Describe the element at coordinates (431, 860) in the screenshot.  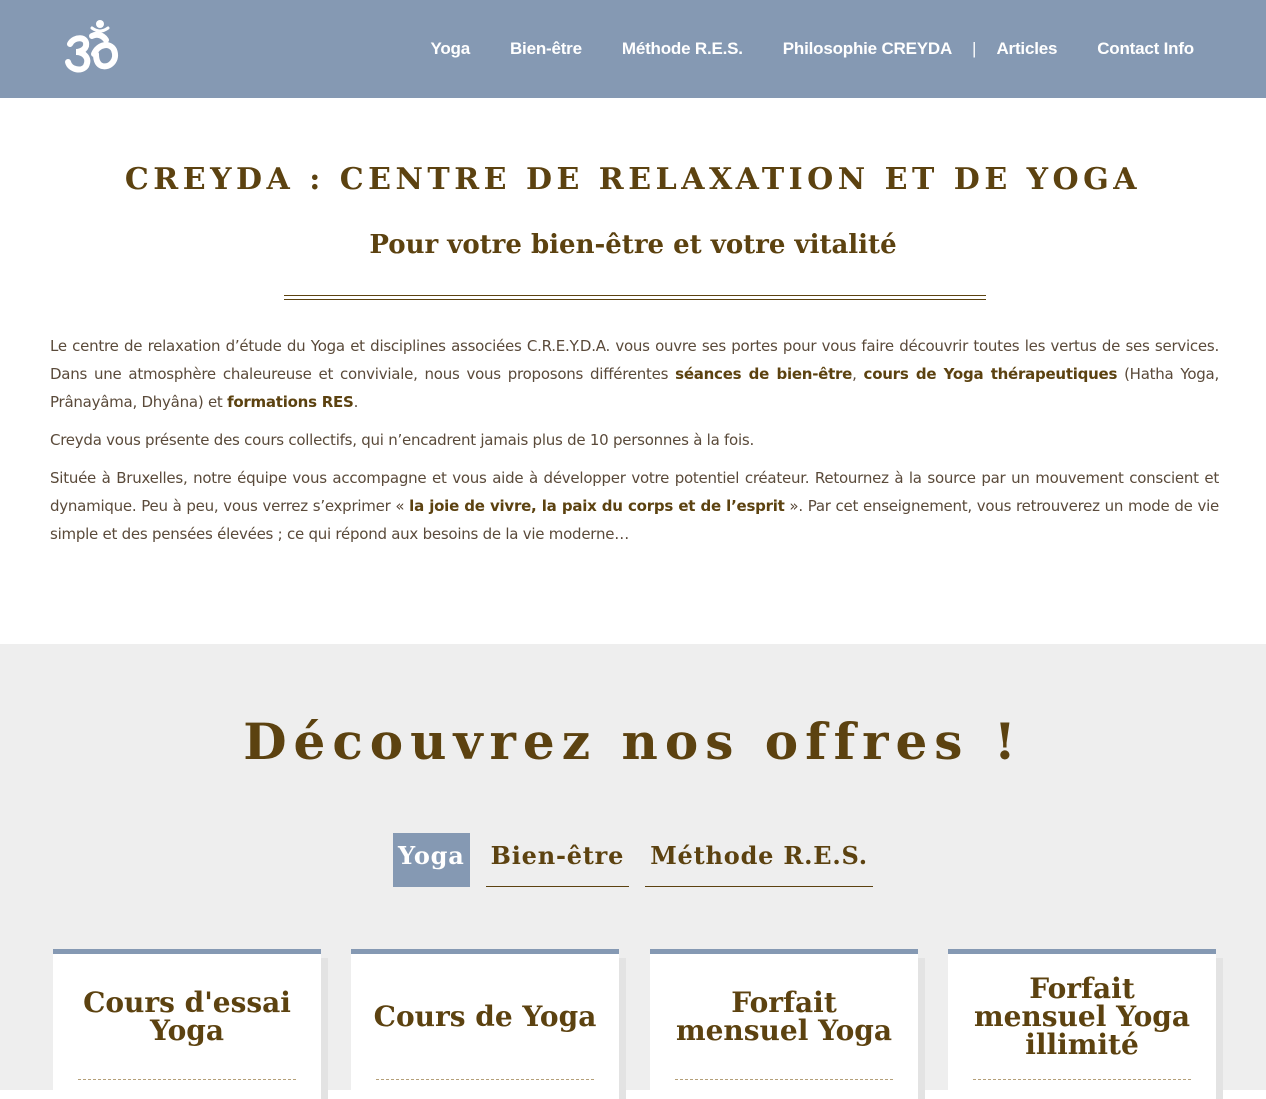
I see `tab-yoga: Yoga` at that location.